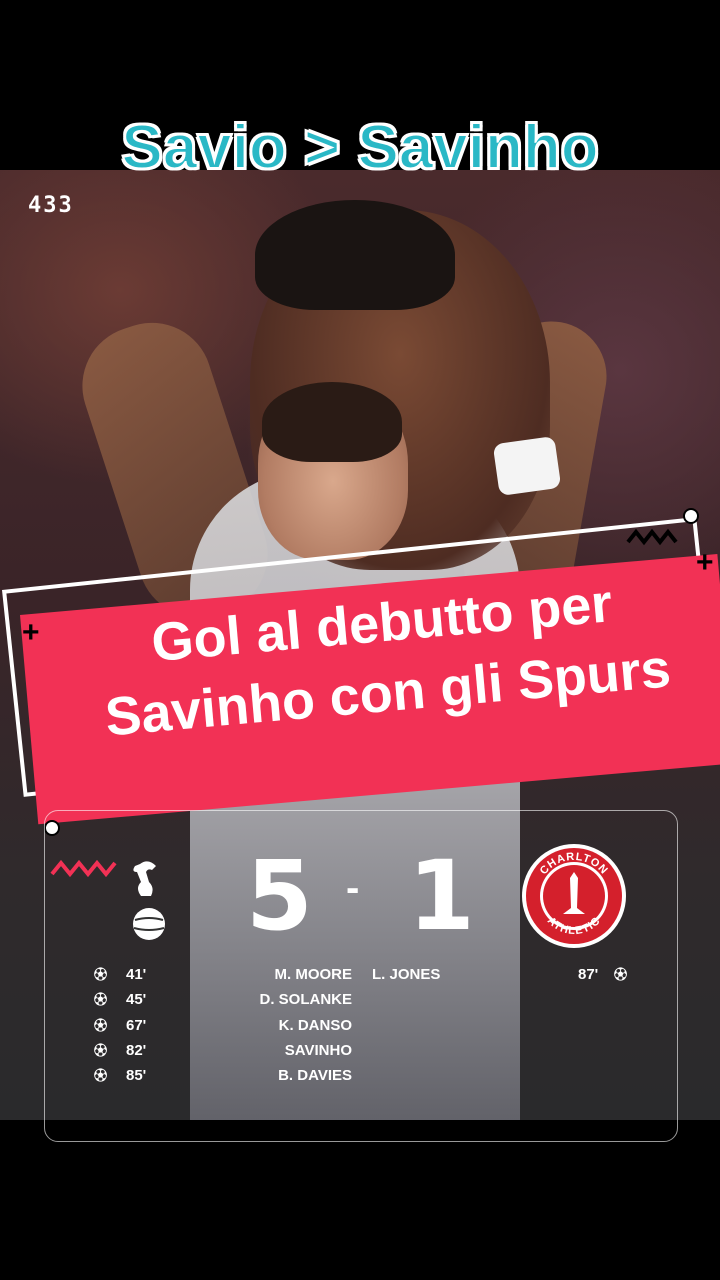  Describe the element at coordinates (313, 974) in the screenshot. I see `goal-scorer: M. MOORE` at that location.